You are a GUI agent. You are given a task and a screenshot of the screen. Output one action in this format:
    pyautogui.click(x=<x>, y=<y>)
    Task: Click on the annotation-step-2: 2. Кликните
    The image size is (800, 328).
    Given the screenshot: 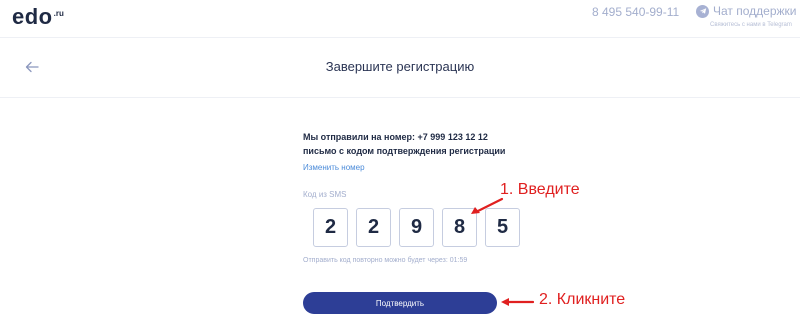 What is the action you would take?
    pyautogui.click(x=582, y=299)
    